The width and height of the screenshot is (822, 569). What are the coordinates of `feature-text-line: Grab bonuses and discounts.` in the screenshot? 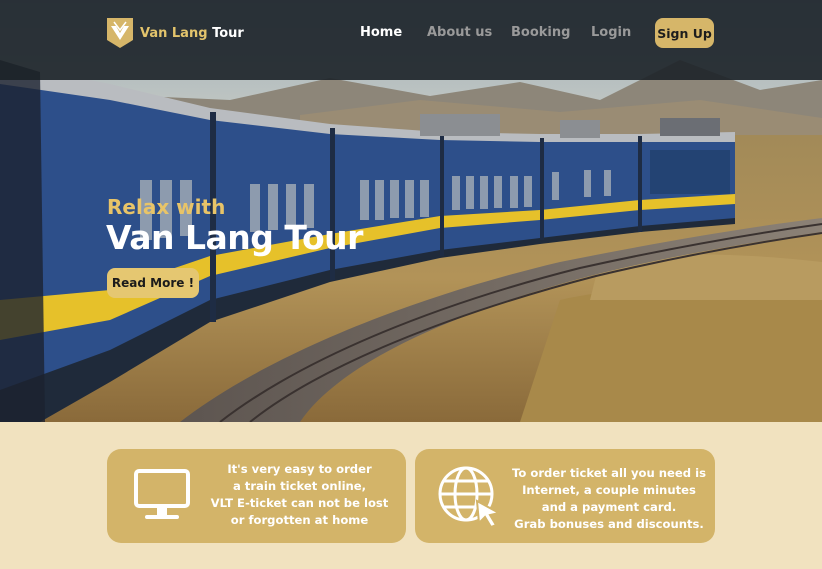 It's located at (609, 524).